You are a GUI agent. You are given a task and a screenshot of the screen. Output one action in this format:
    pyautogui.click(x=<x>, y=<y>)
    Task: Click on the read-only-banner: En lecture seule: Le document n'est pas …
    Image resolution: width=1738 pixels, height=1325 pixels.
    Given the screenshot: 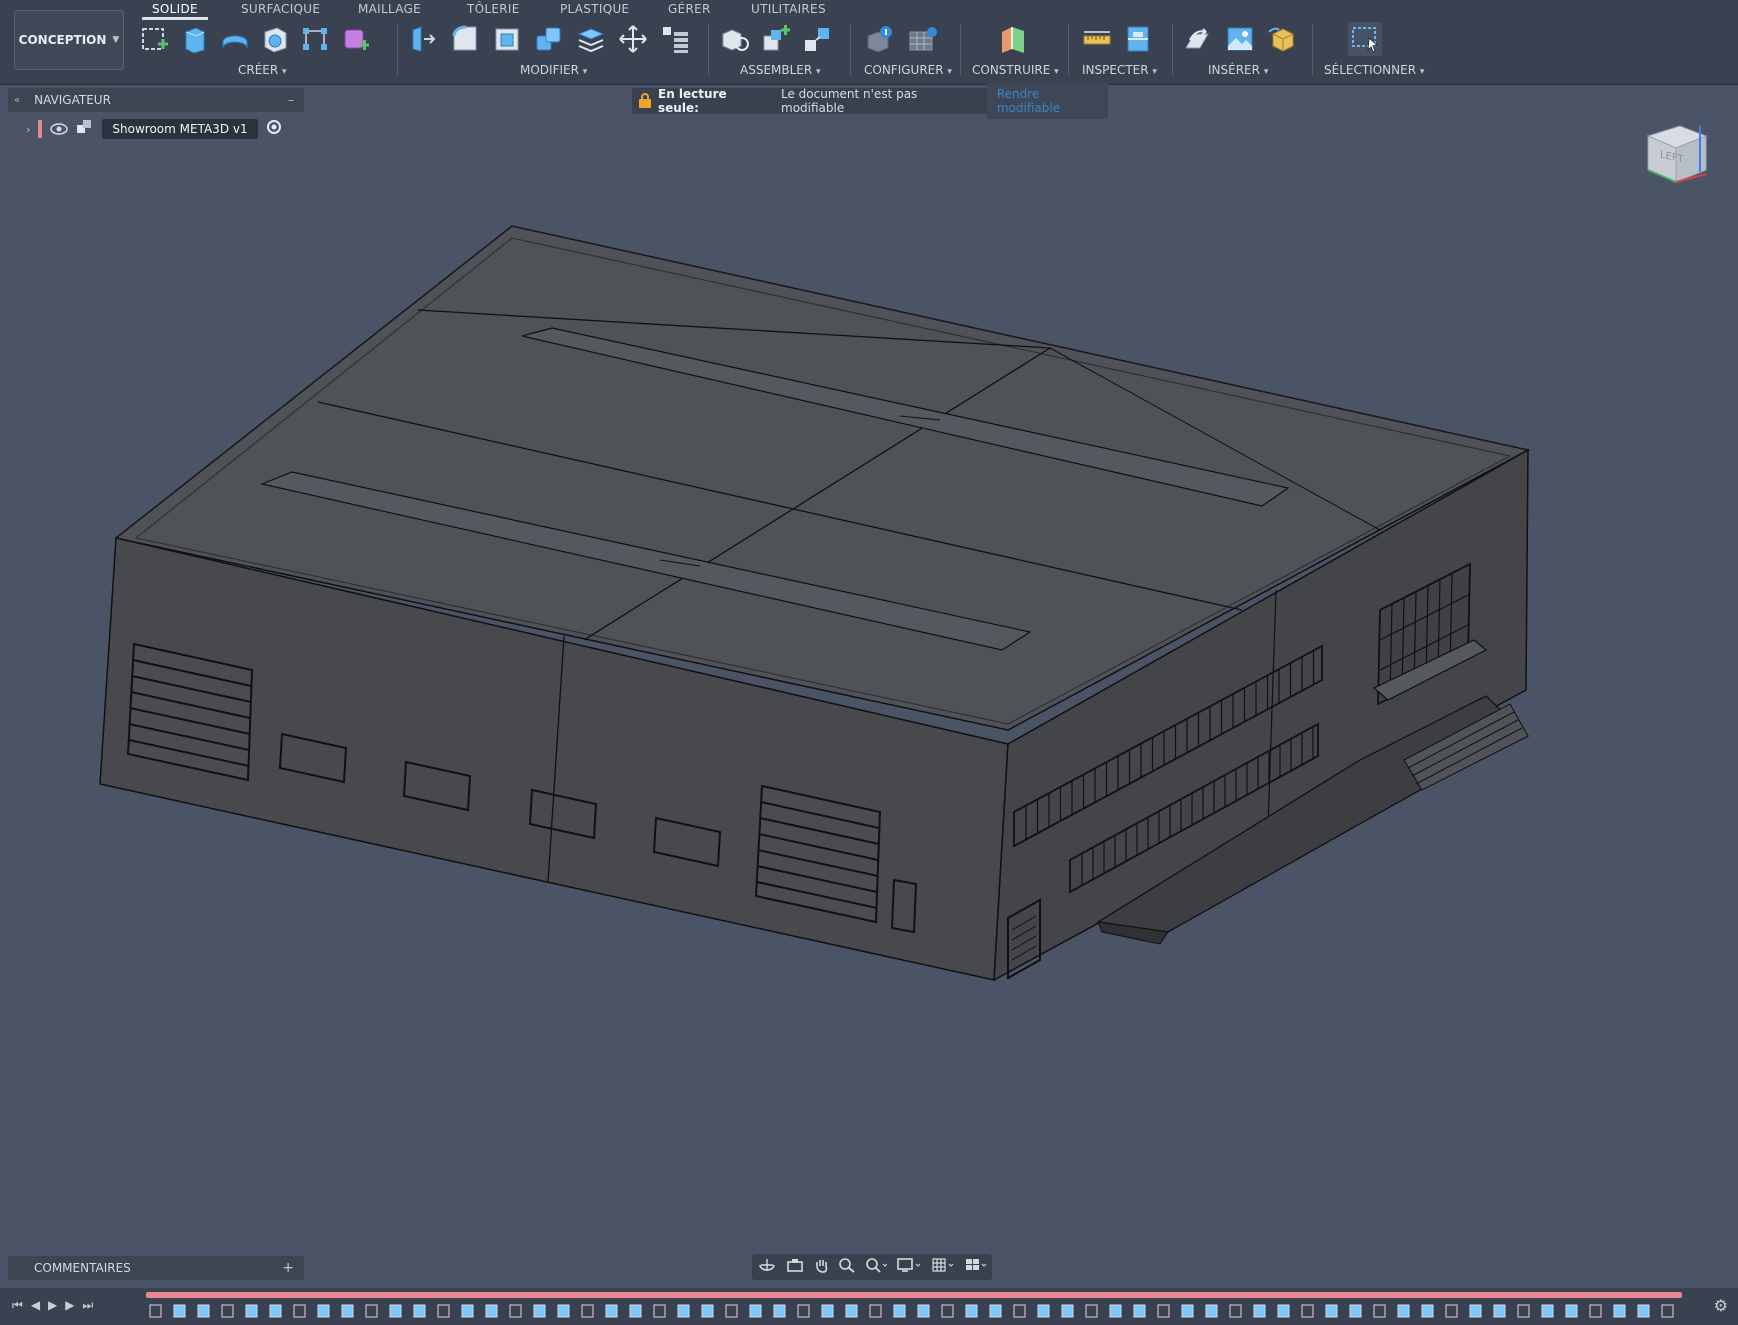 What is the action you would take?
    pyautogui.click(x=870, y=101)
    